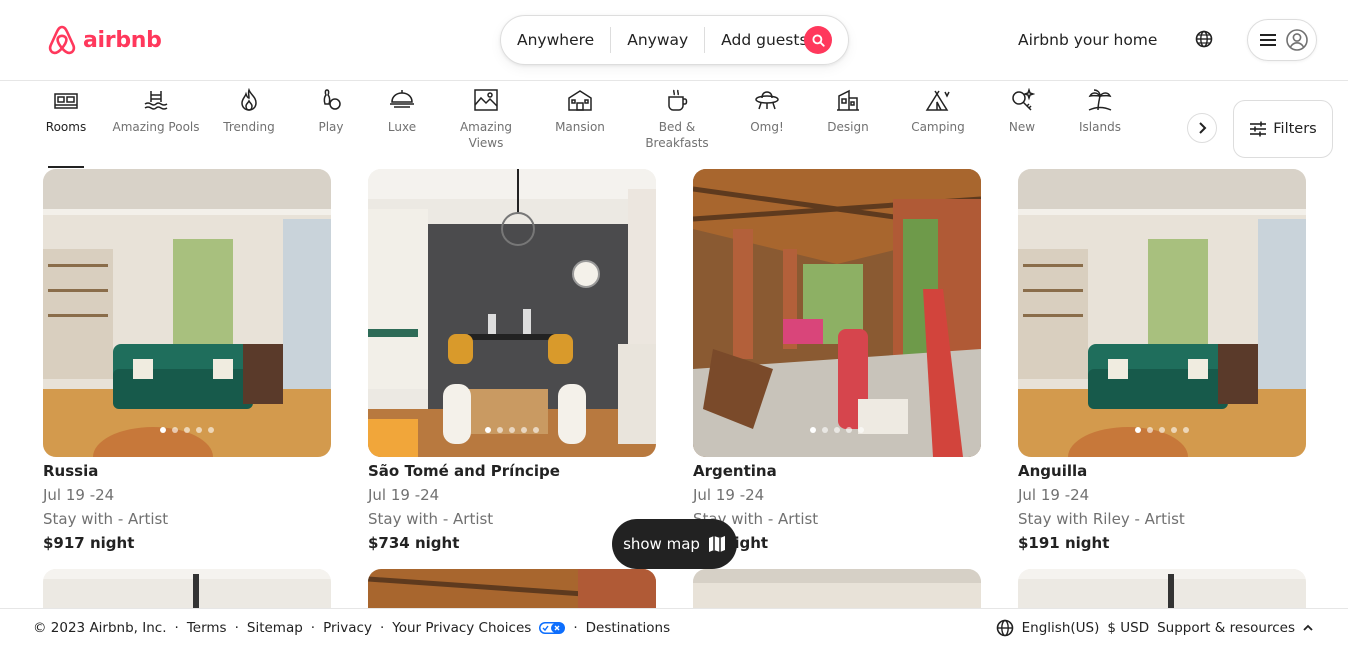 The image size is (1348, 647). I want to click on category-mansion: Mansion, so click(580, 111).